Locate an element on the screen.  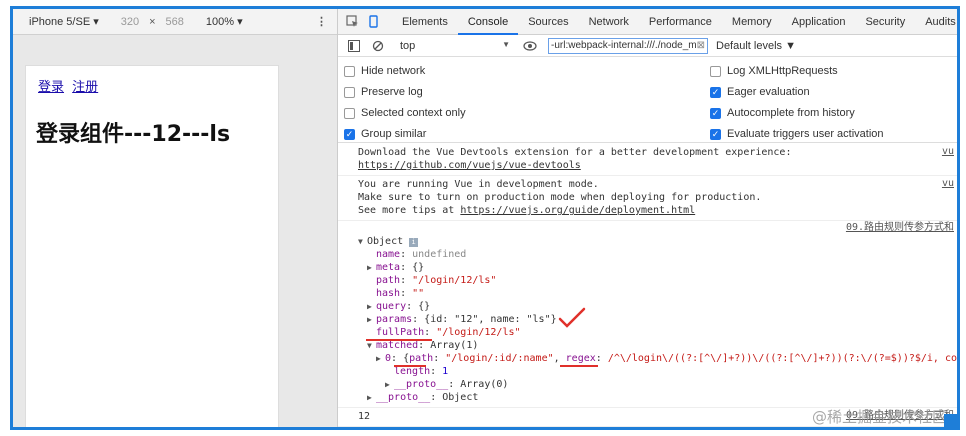
prop-key: matched is located at coordinates (397, 345).